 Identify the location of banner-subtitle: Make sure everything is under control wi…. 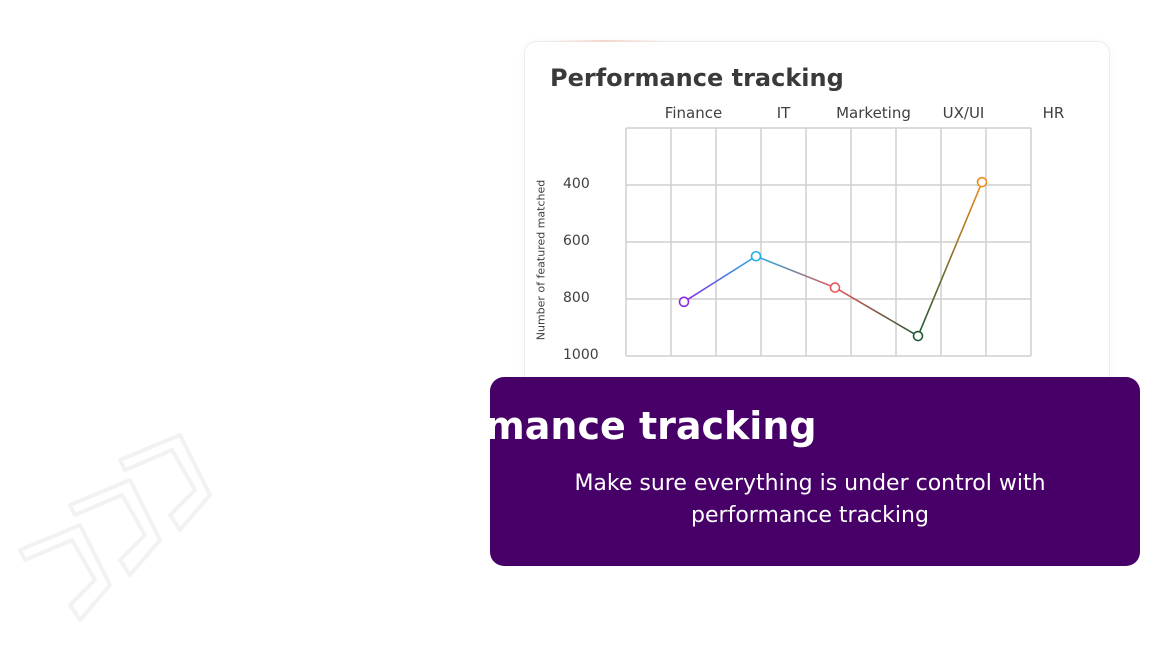
(810, 499).